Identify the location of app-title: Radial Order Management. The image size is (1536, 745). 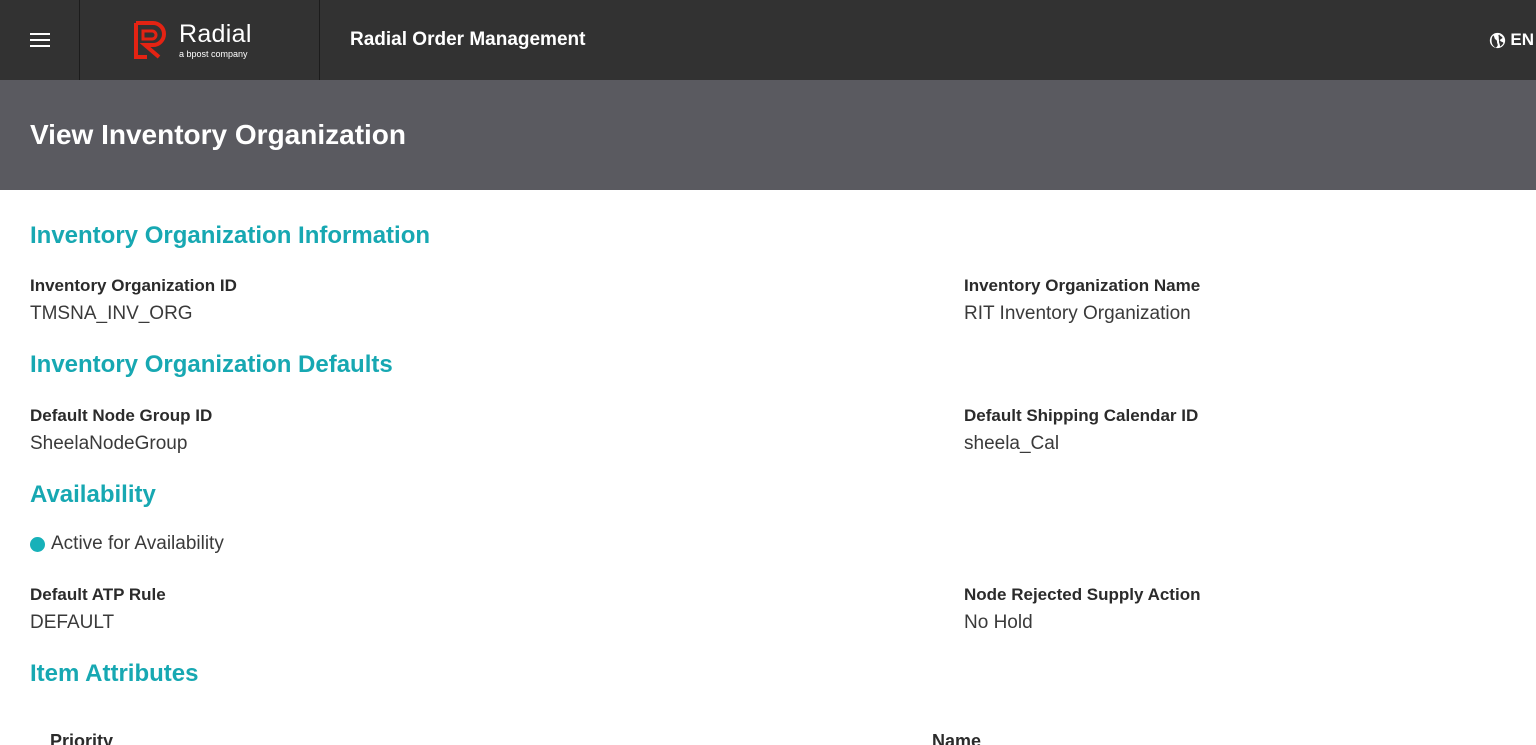
(468, 39).